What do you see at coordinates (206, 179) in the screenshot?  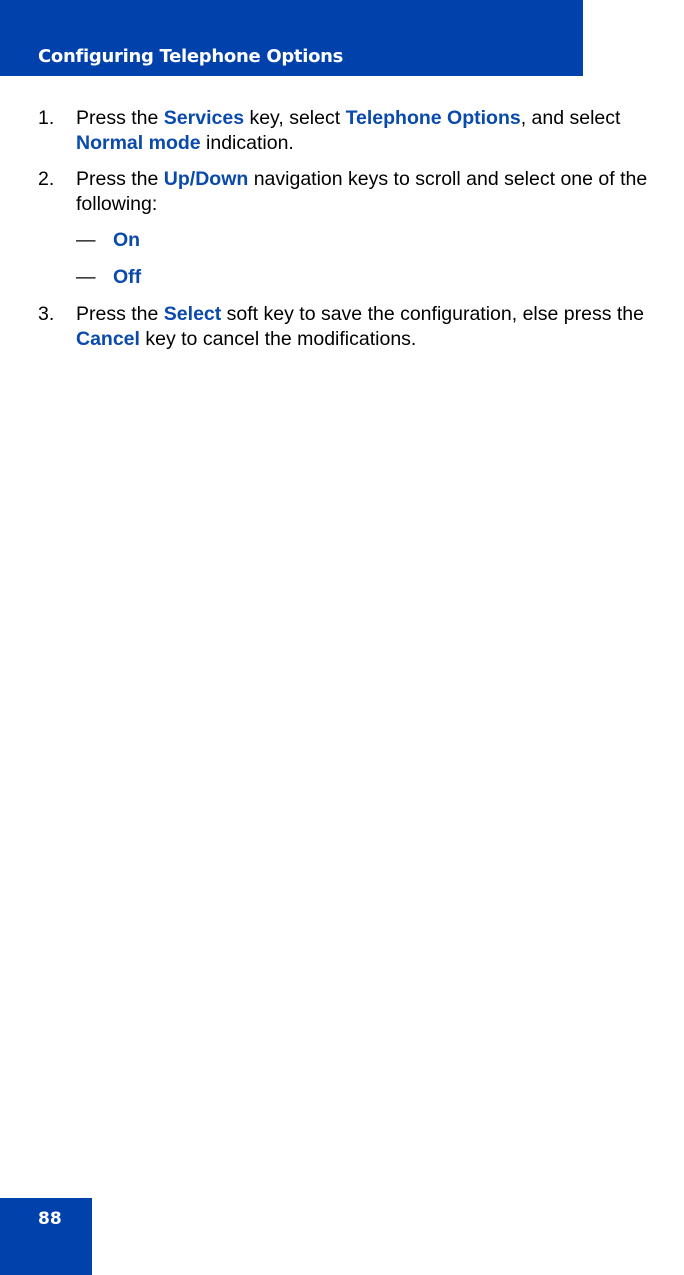 I see `keyword-up-down: Up/Down` at bounding box center [206, 179].